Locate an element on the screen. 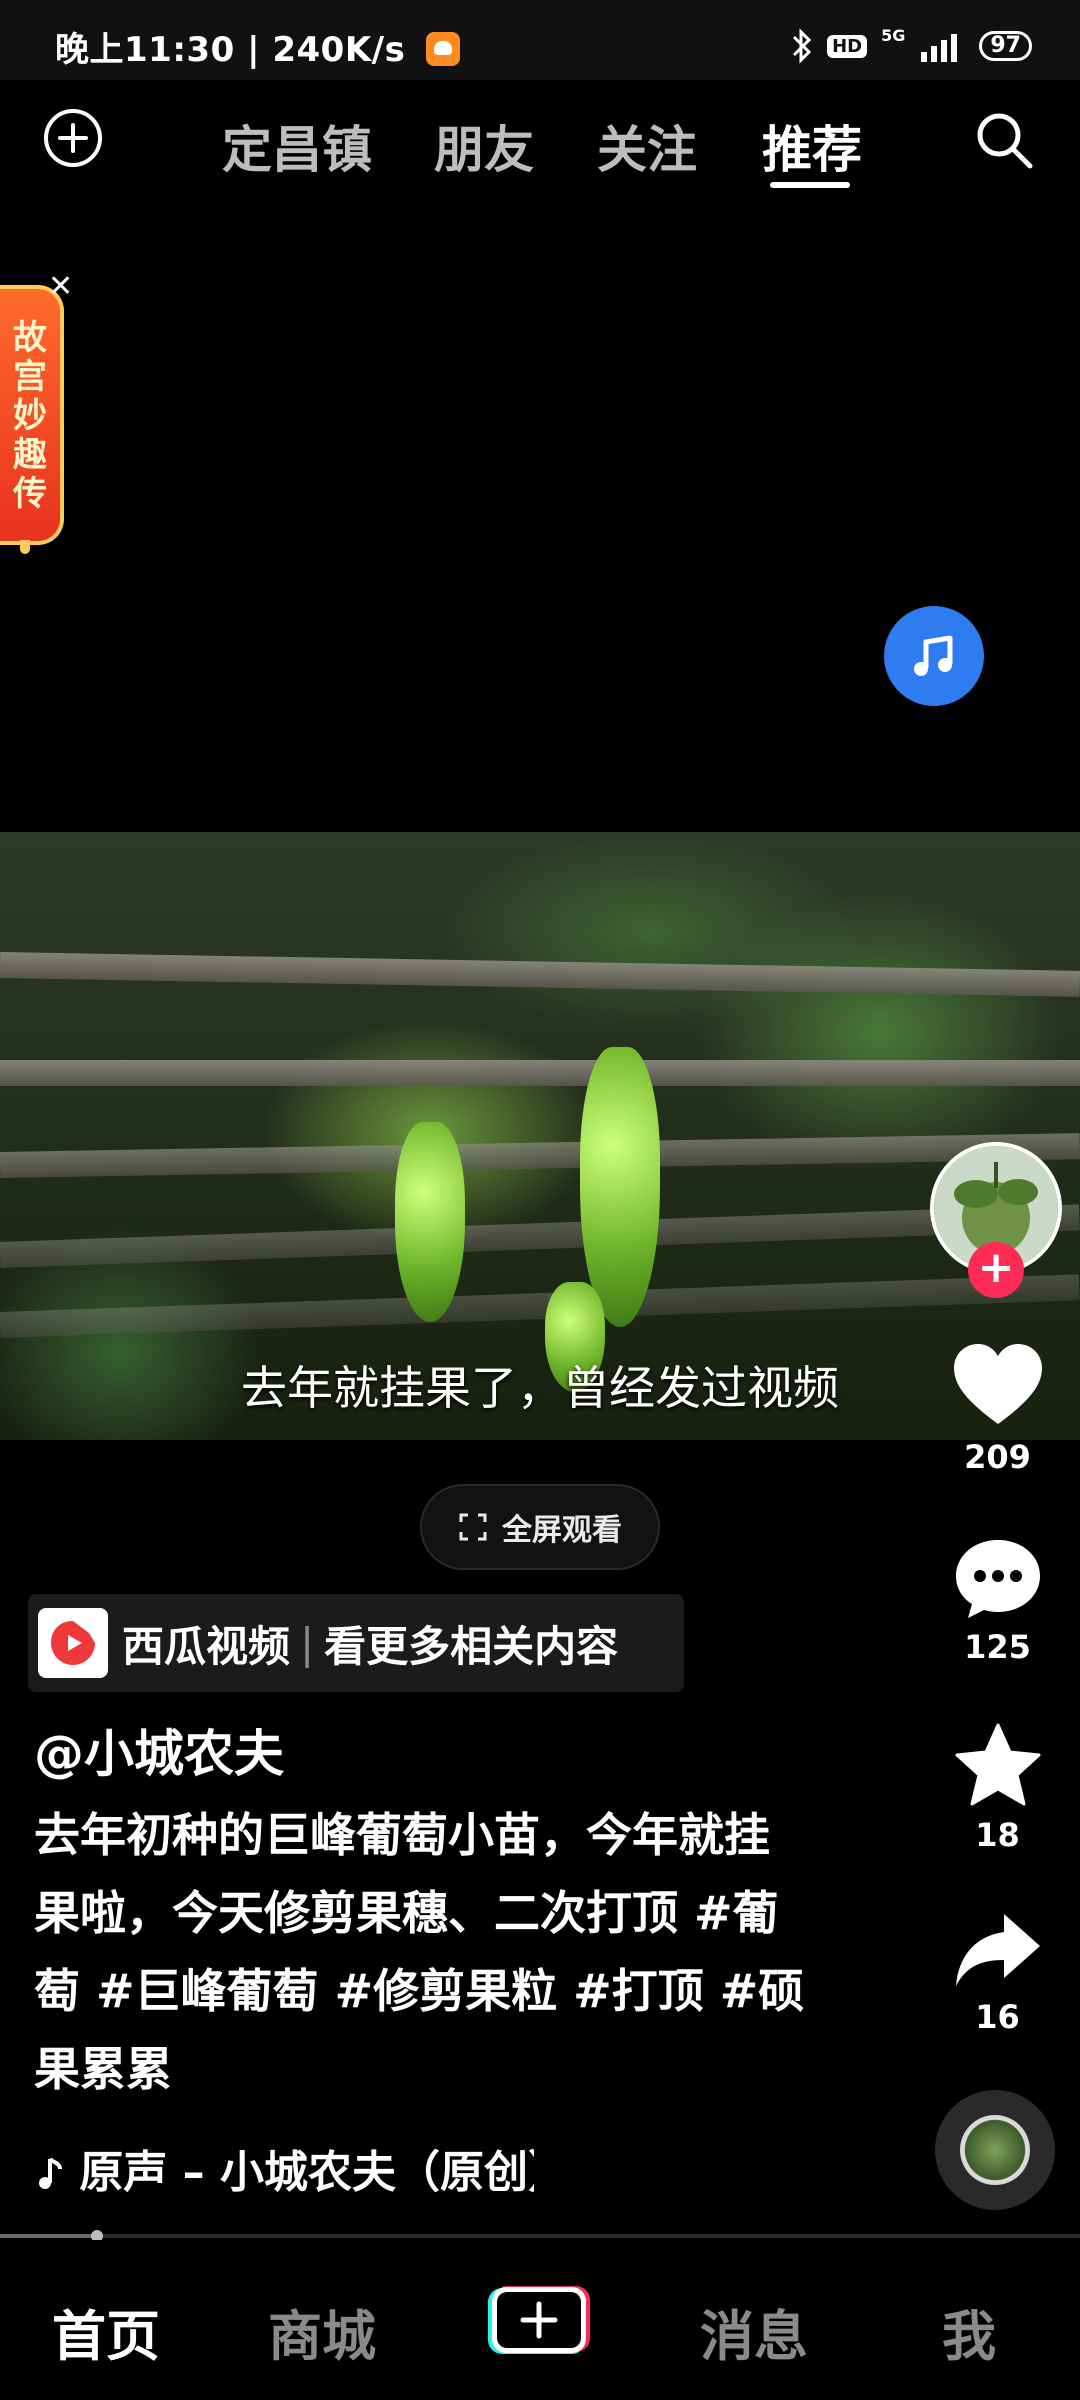  notification-app-icon is located at coordinates (442, 49).